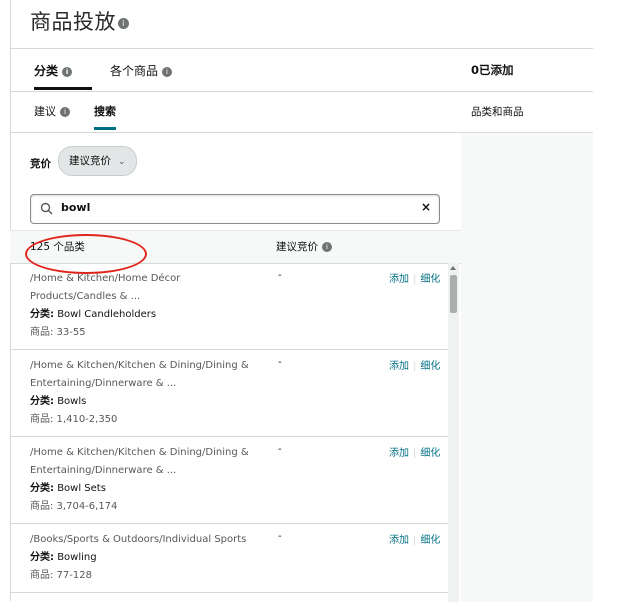  I want to click on bid-label: 竞价, so click(40, 164).